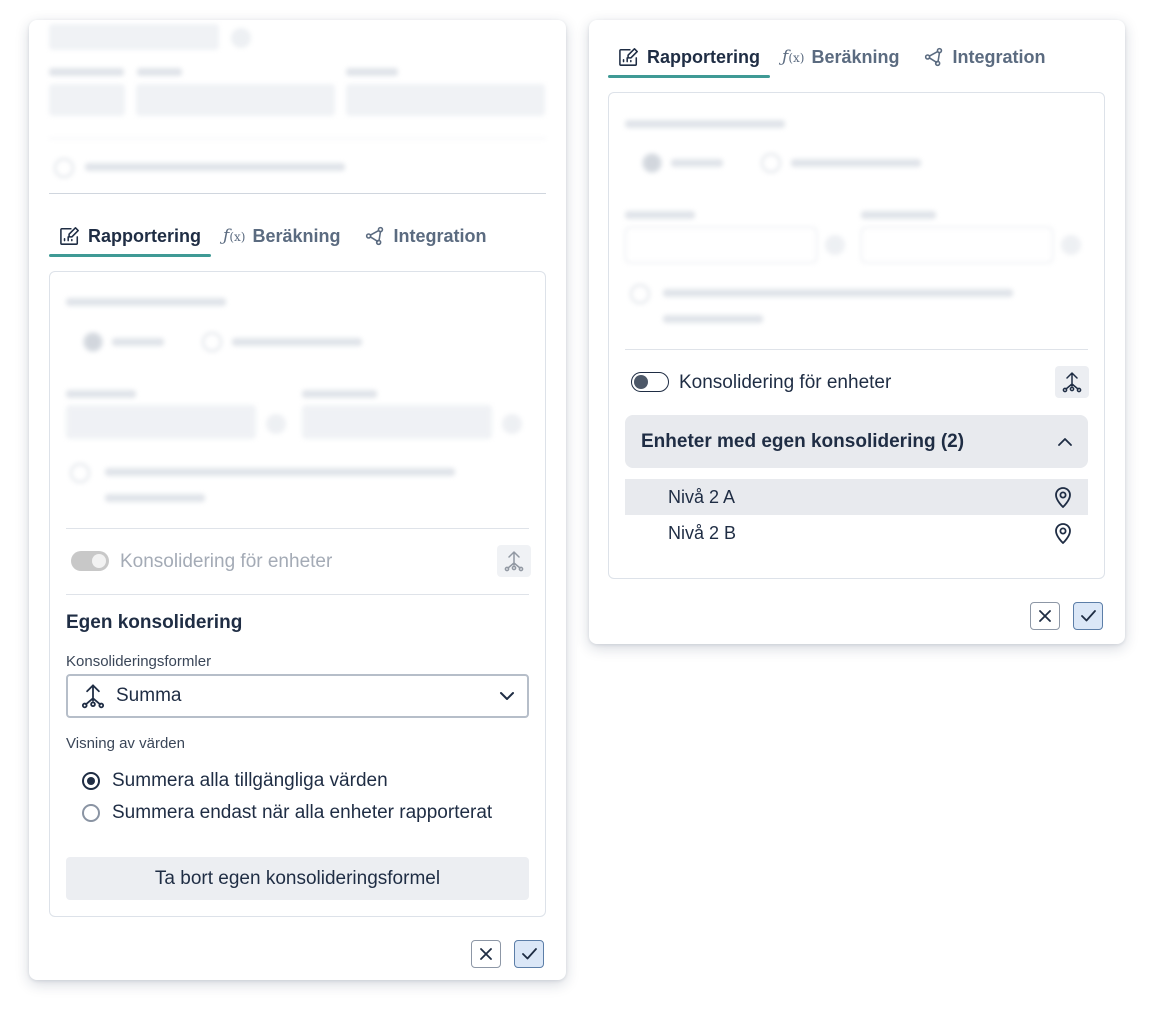  I want to click on section-title: Egen konsolidering, so click(154, 622).